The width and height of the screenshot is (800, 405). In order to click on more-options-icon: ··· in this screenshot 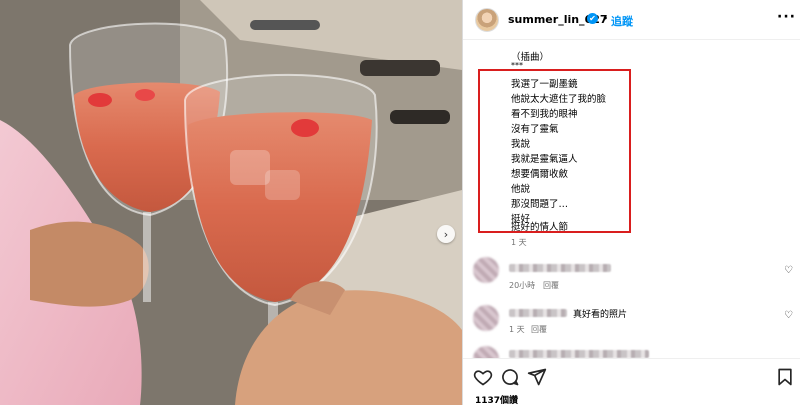, I will do `click(786, 17)`.